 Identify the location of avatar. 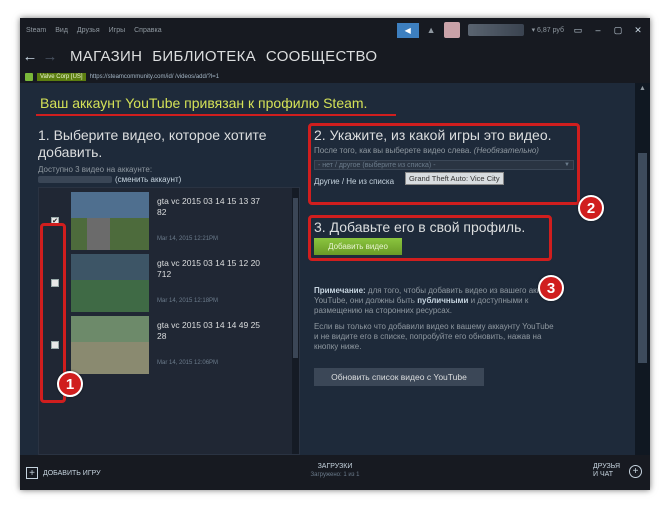
(451, 30).